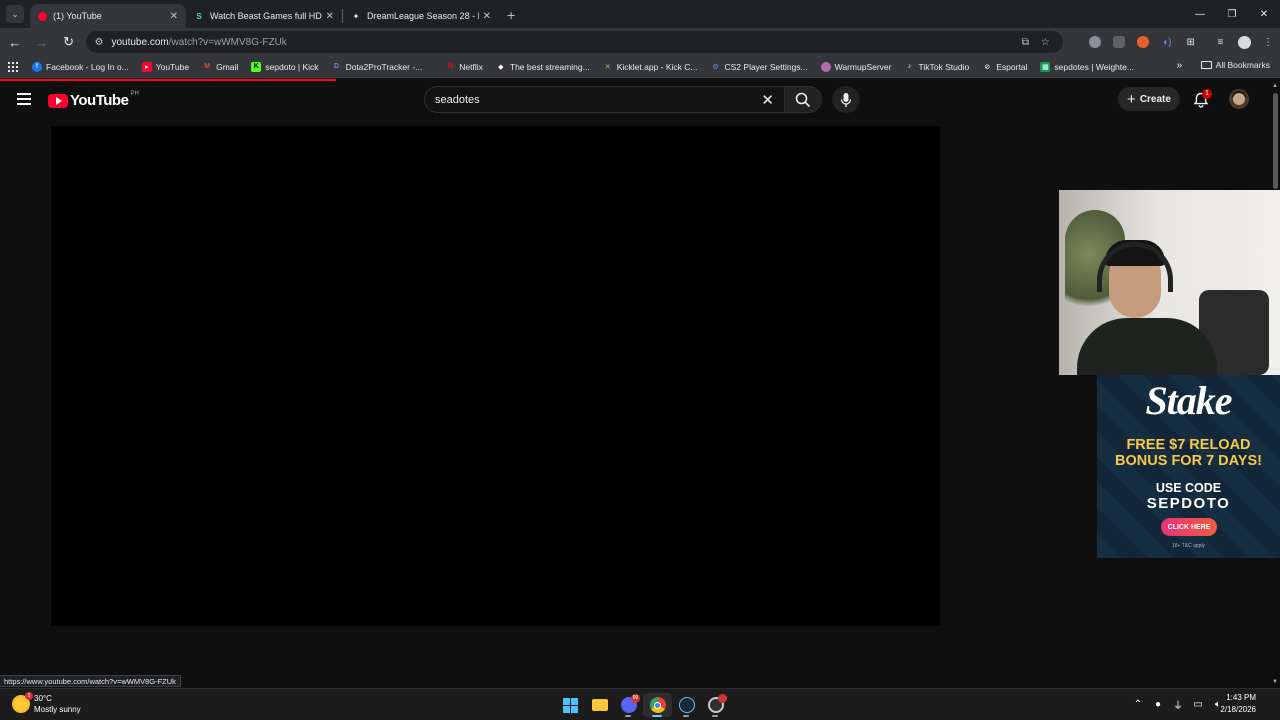 This screenshot has width=1280, height=720. I want to click on ad-code: SEPDOTO, so click(1188, 503).